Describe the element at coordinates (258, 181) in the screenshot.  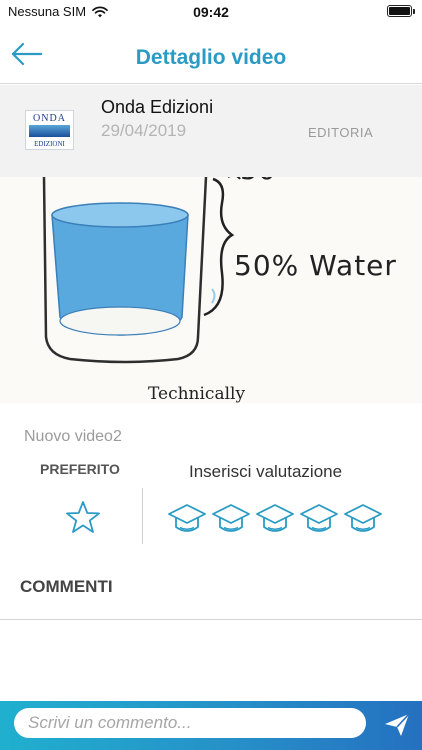
I see `video-caption-partial: 50` at that location.